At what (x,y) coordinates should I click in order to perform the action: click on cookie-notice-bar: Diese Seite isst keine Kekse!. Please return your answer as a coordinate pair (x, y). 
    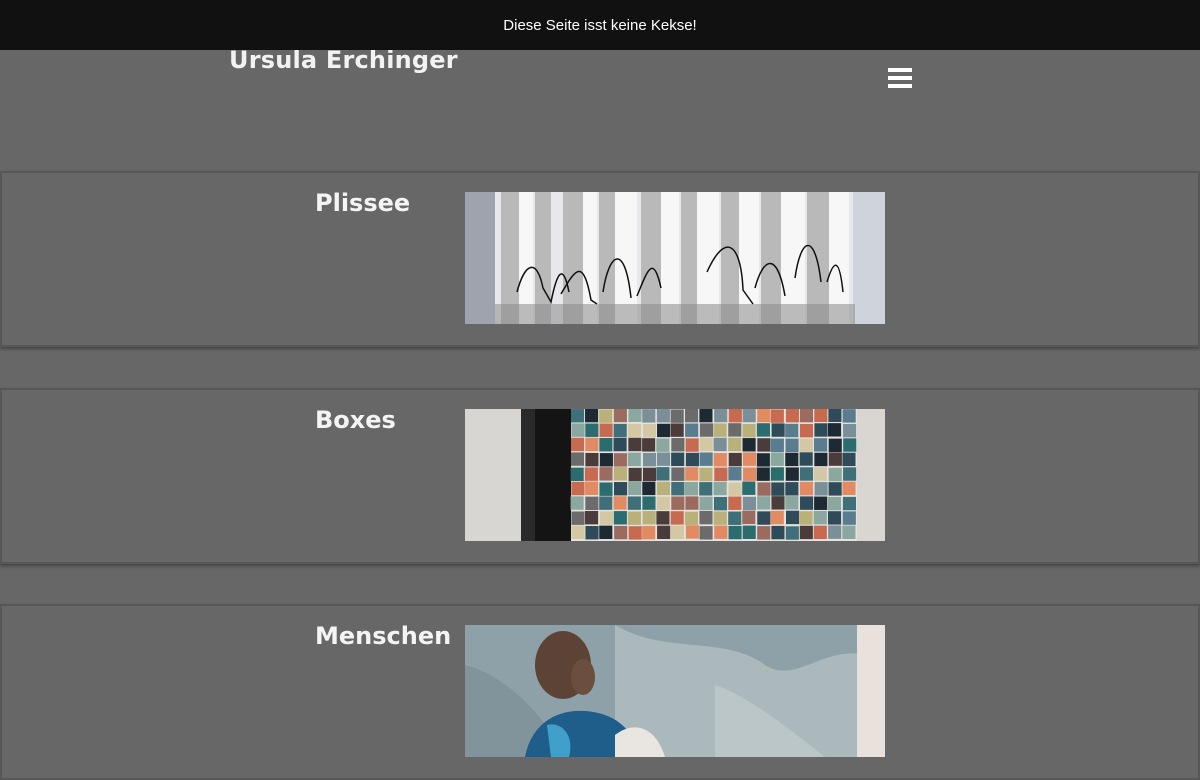
    Looking at the image, I should click on (600, 25).